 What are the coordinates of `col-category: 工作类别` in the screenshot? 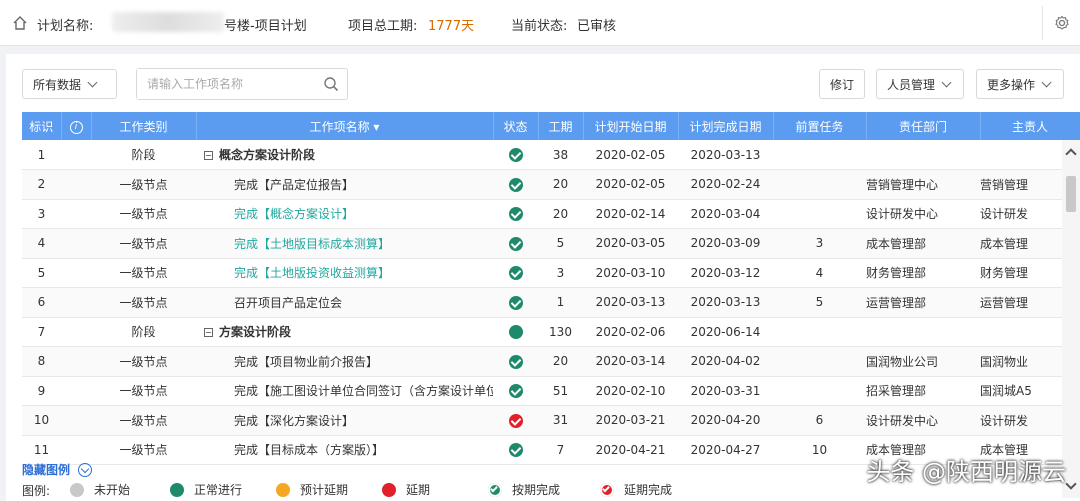 It's located at (144, 126).